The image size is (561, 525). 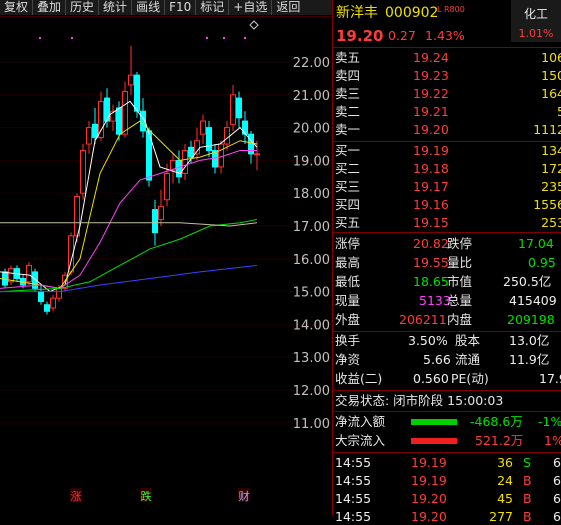 I want to click on last-price: 19.20, so click(x=360, y=36).